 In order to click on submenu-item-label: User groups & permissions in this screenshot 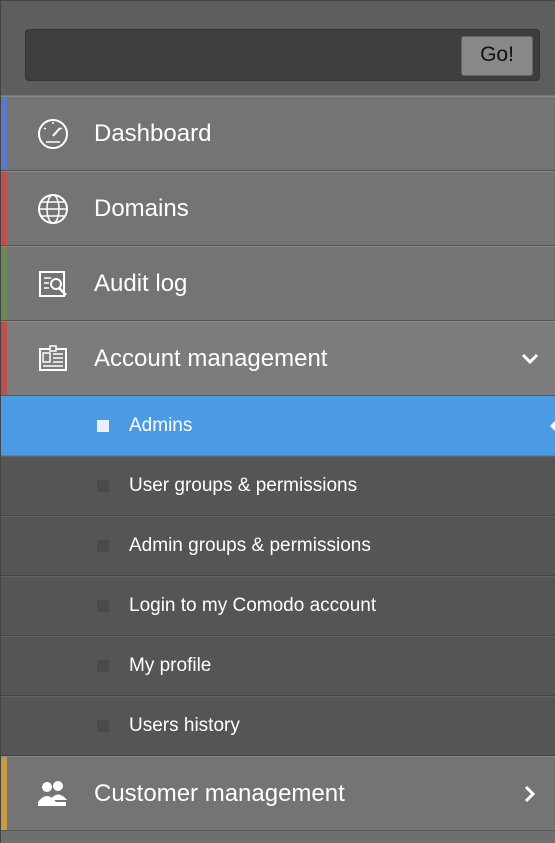, I will do `click(243, 485)`.